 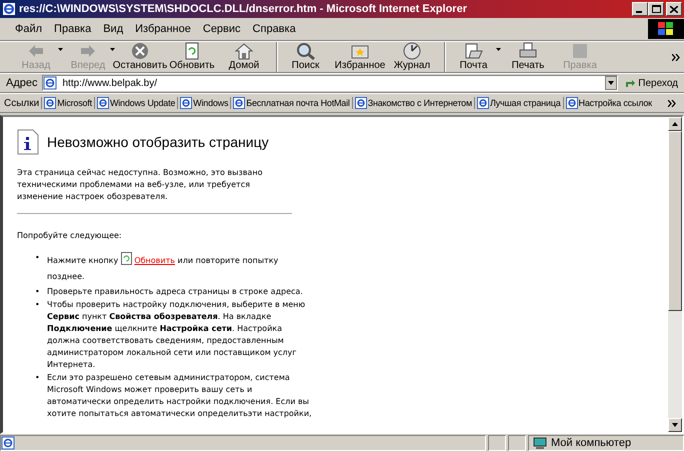 What do you see at coordinates (28, 142) in the screenshot?
I see `info-icon` at bounding box center [28, 142].